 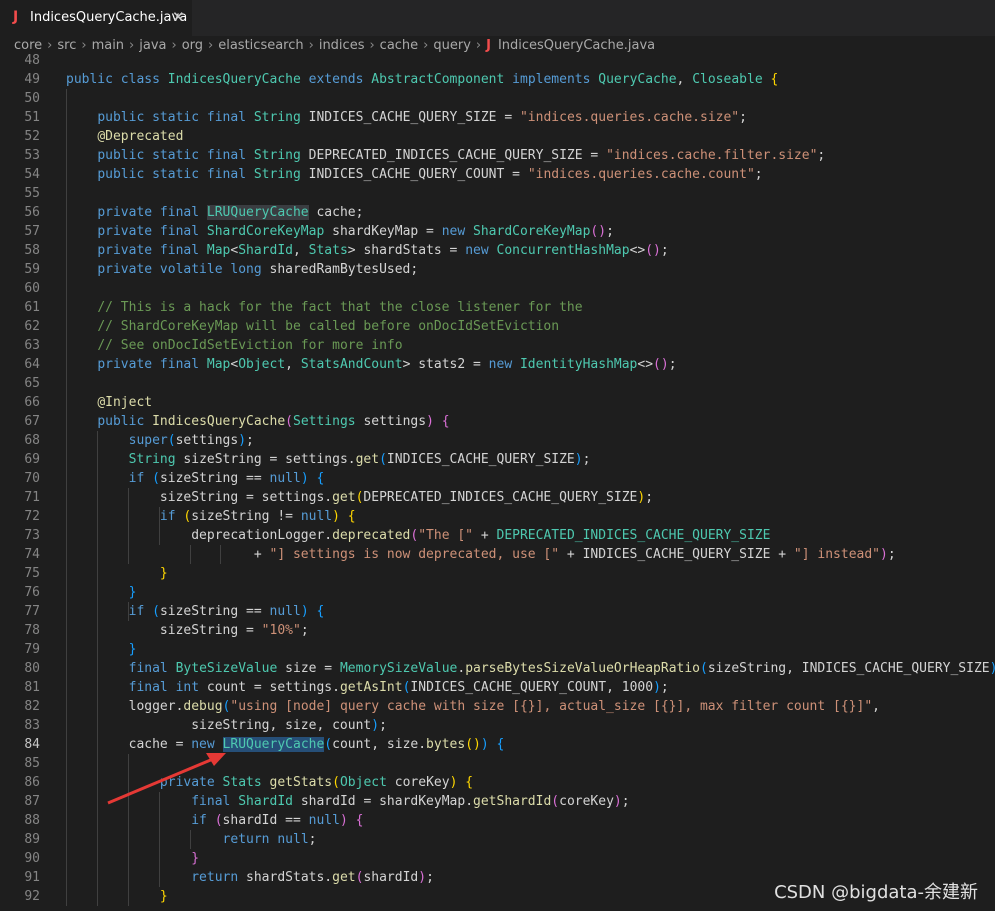 What do you see at coordinates (166, 779) in the screenshot?
I see `annotation-arrow` at bounding box center [166, 779].